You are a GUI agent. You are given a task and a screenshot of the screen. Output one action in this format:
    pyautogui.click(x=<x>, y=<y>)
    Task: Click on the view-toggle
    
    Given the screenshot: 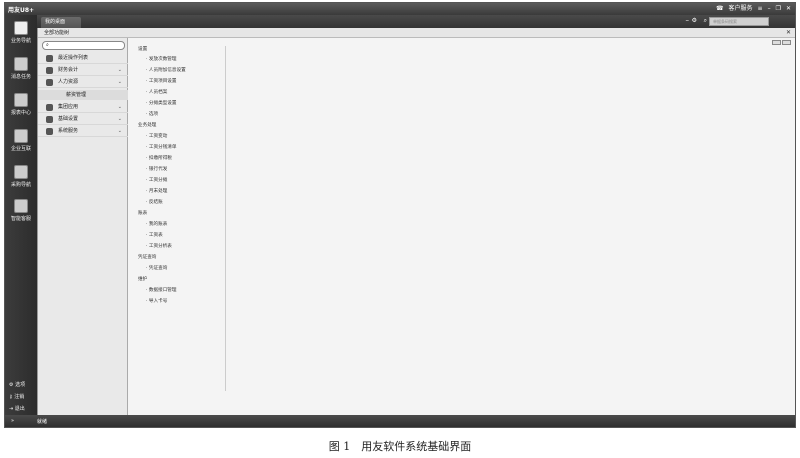 What is the action you would take?
    pyautogui.click(x=781, y=42)
    